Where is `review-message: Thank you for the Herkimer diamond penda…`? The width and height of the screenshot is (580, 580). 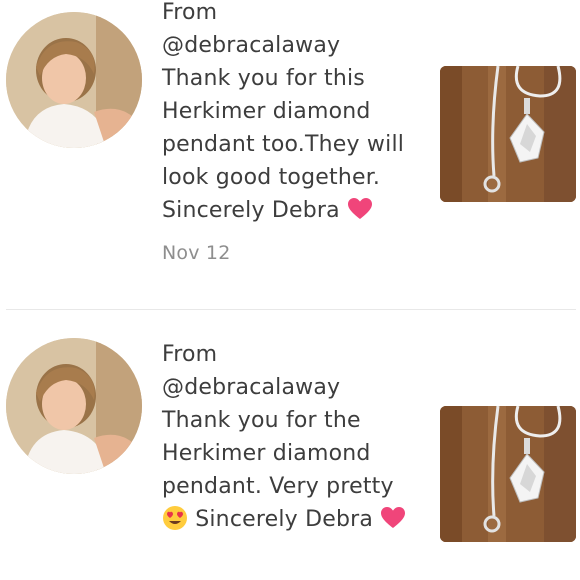 review-message: Thank you for the Herkimer diamond penda… is located at coordinates (292, 470).